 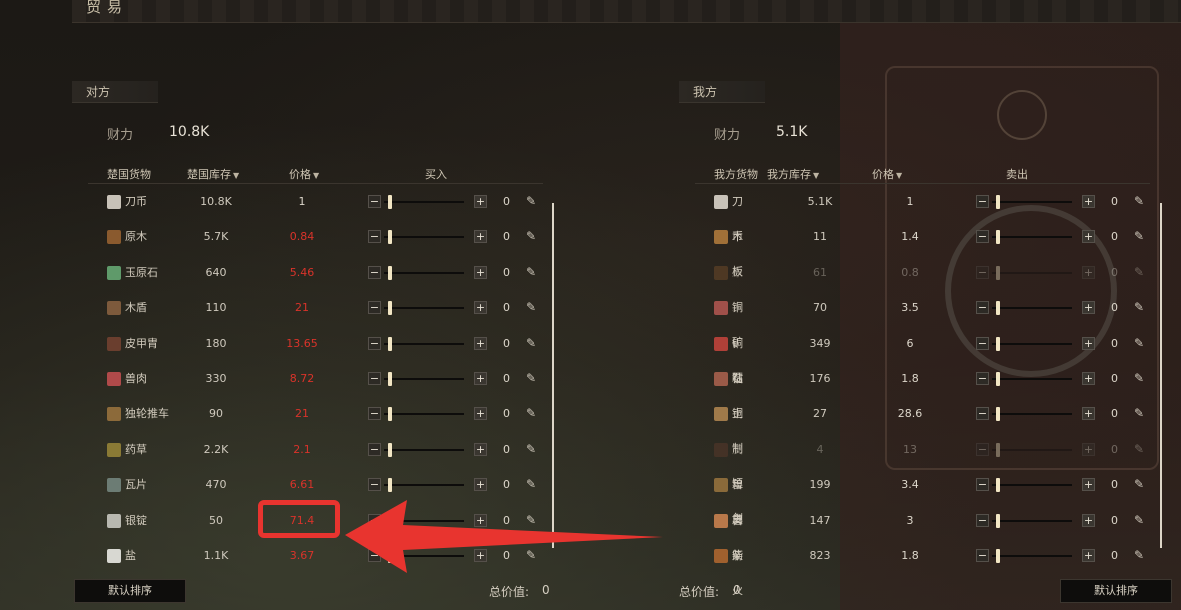 What do you see at coordinates (910, 414) in the screenshot?
I see `item-price: 28.6` at bounding box center [910, 414].